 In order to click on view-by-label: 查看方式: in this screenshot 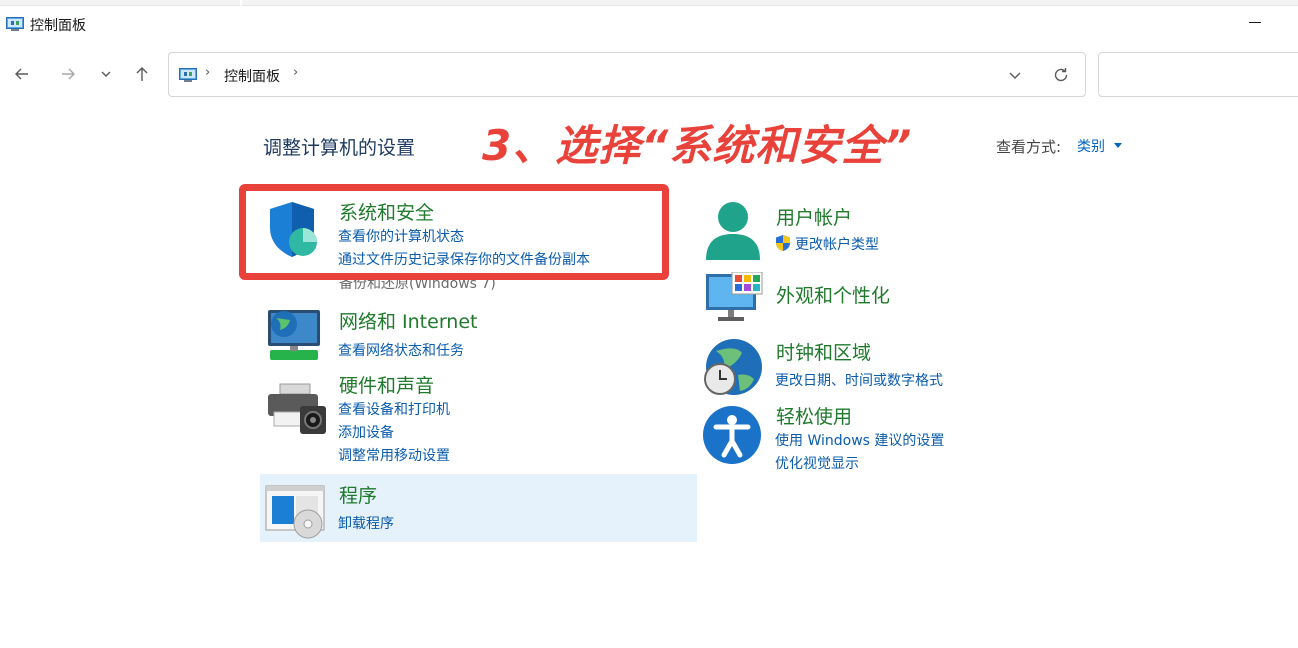, I will do `click(1029, 147)`.